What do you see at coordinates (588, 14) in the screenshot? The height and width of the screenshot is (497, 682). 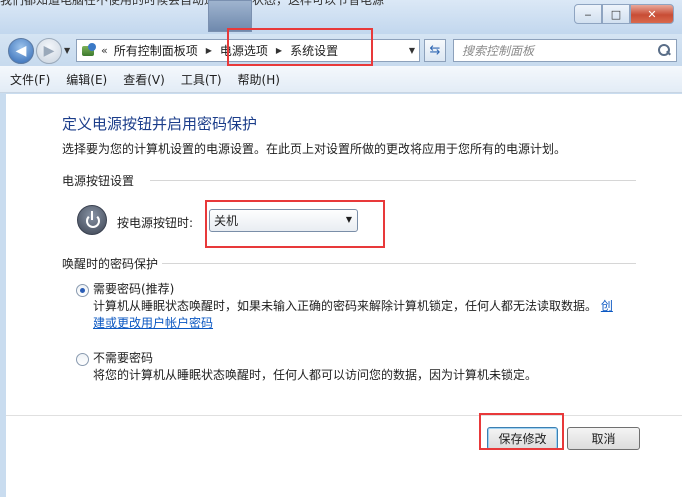 I see `minimize-button: ‒` at bounding box center [588, 14].